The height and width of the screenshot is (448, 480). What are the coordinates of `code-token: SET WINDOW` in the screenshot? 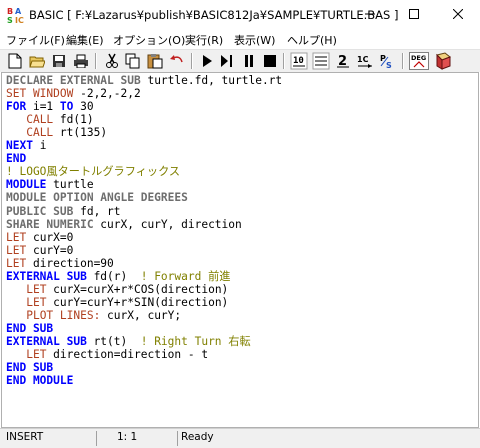 It's located at (40, 94).